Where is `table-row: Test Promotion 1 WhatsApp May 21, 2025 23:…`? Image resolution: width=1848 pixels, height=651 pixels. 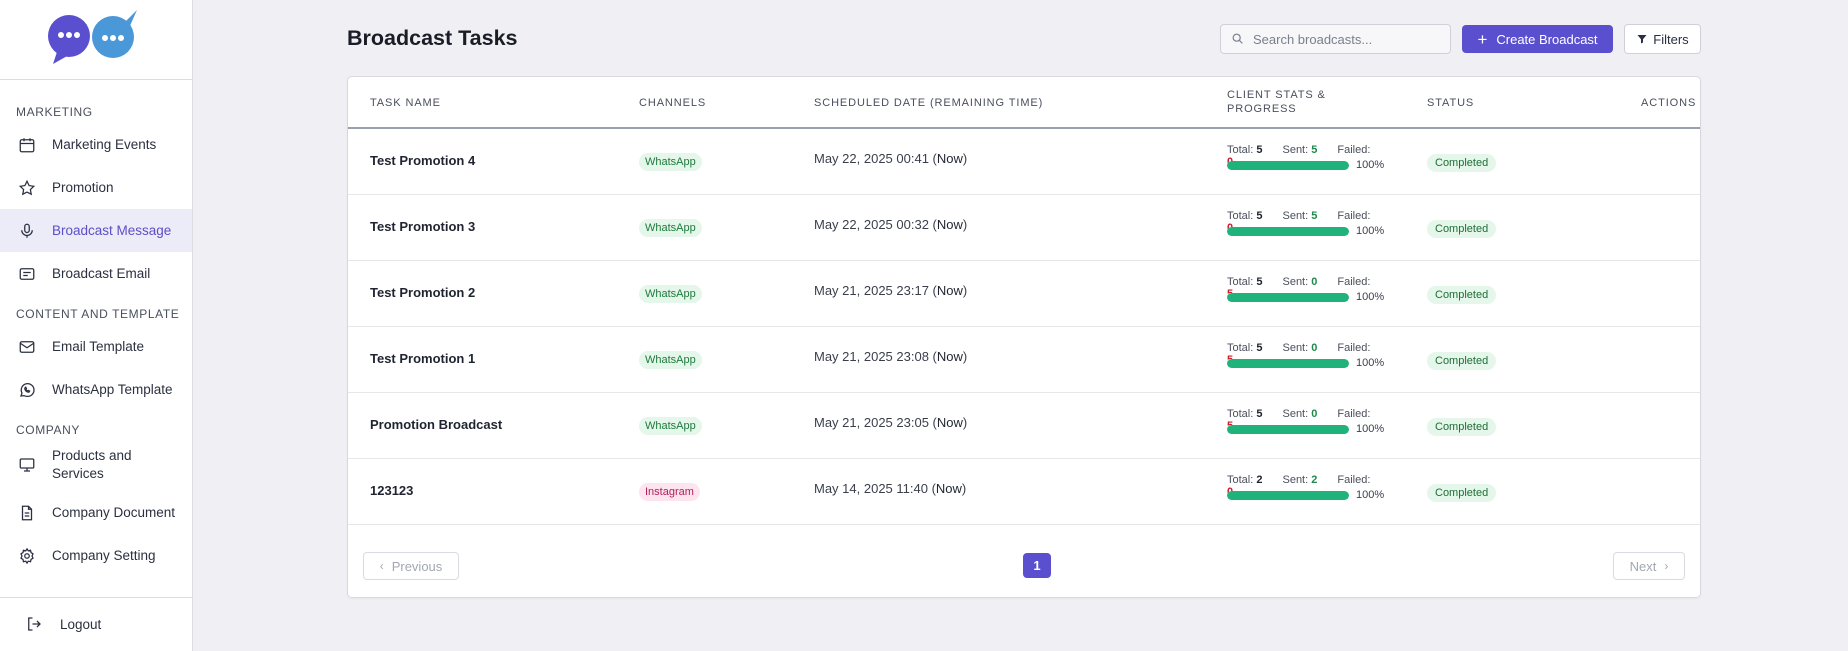 table-row: Test Promotion 1 WhatsApp May 21, 2025 23:… is located at coordinates (1024, 360).